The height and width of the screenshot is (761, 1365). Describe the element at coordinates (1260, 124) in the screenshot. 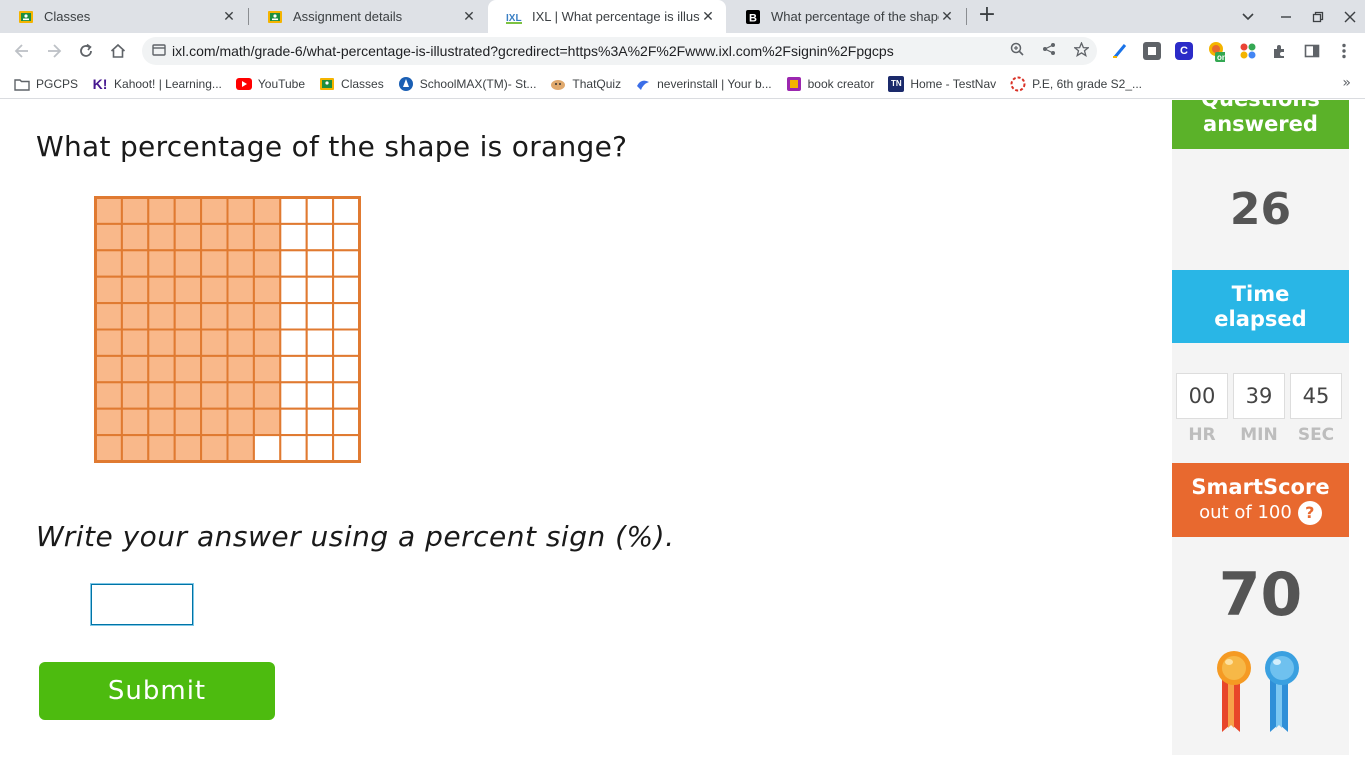

I see `questions-answered-header: Questions answered` at that location.